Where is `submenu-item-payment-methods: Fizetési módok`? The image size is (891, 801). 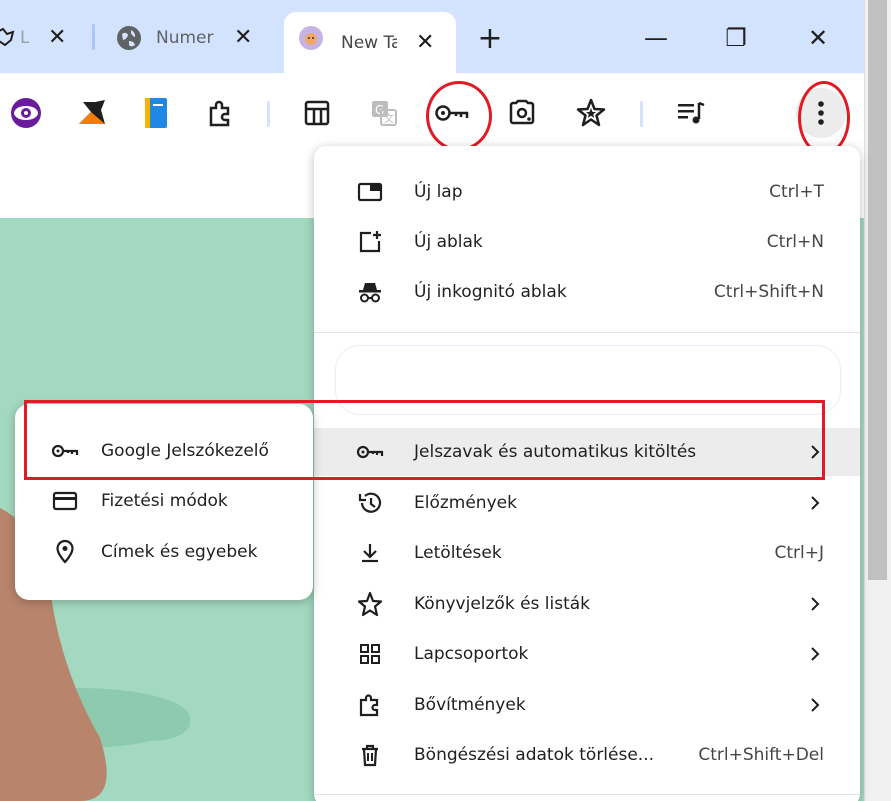
submenu-item-payment-methods: Fizetési módok is located at coordinates (164, 501).